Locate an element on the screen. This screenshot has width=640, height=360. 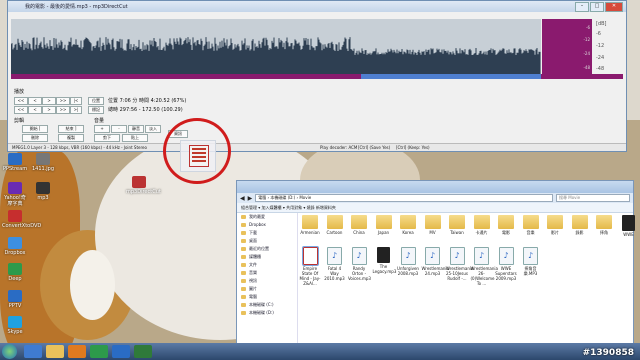
prev-button: << is located at coordinates (21, 110).